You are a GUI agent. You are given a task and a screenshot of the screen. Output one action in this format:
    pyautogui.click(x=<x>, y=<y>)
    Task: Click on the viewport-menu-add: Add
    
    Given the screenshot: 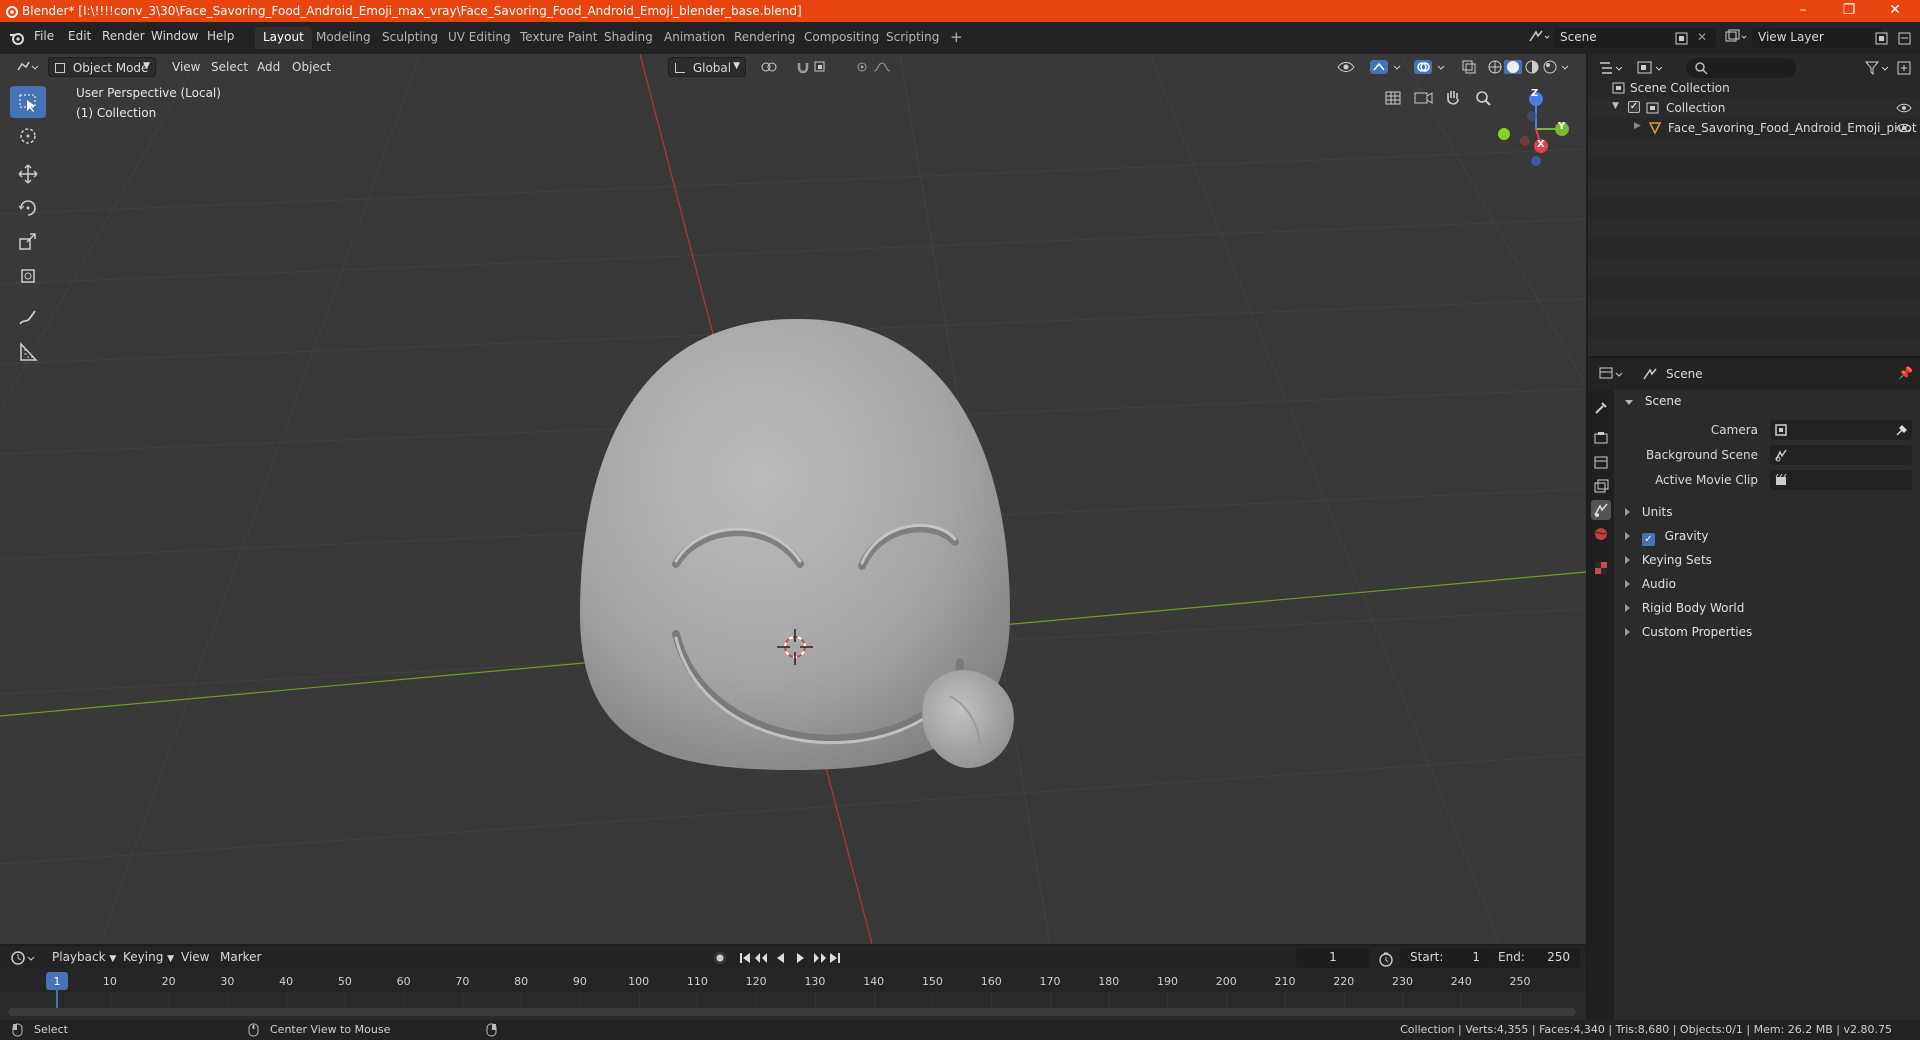 What is the action you would take?
    pyautogui.click(x=268, y=67)
    